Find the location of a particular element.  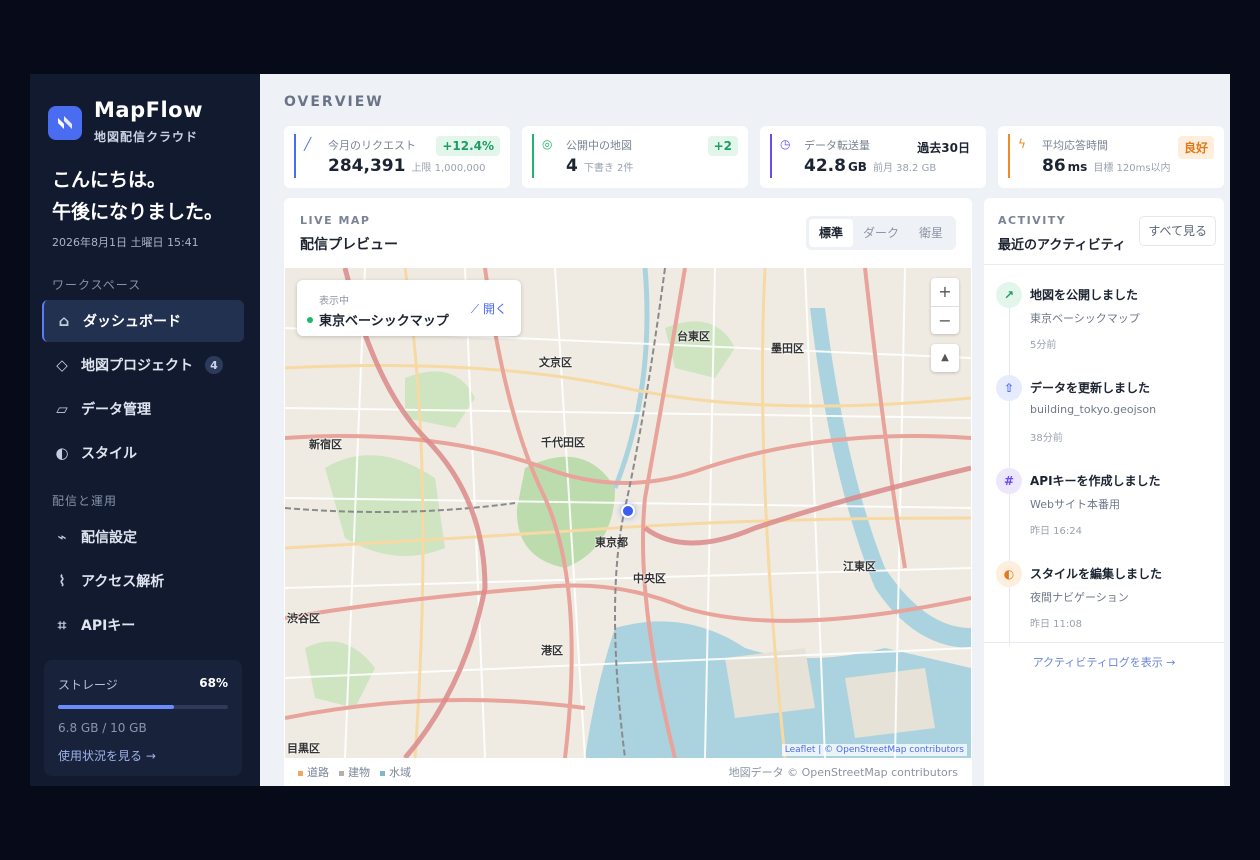

hash-icon: # is located at coordinates (1009, 481).